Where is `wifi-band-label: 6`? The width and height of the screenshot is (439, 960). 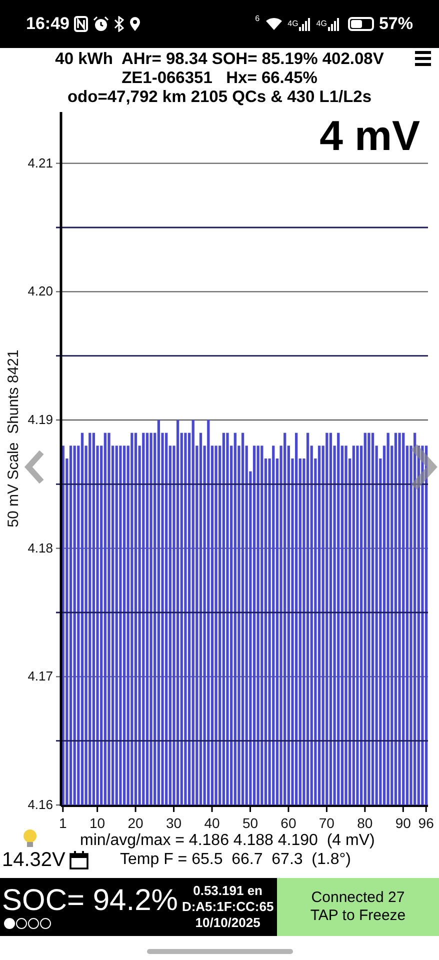 wifi-band-label: 6 is located at coordinates (257, 19).